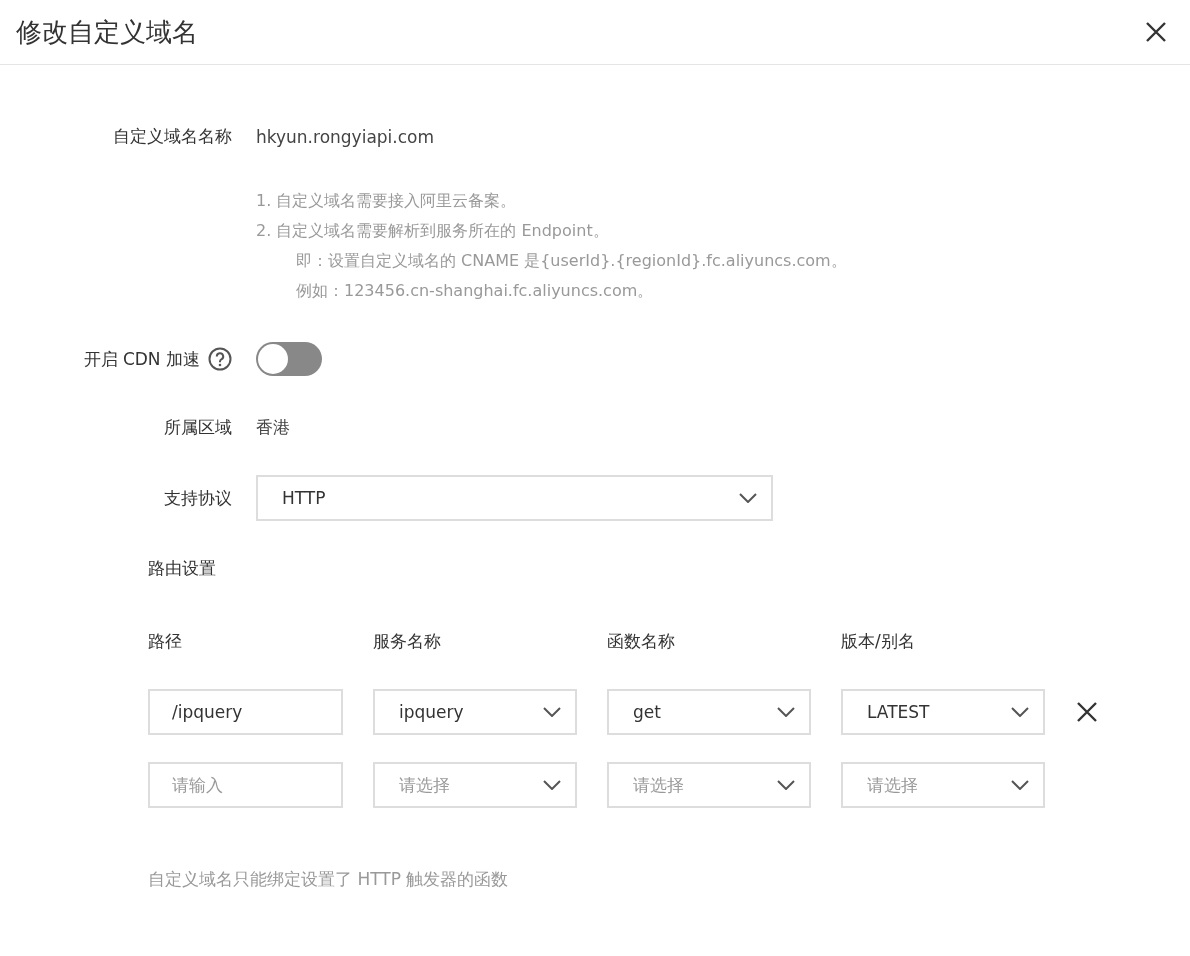 Image resolution: width=1190 pixels, height=956 pixels. I want to click on route-select: LATEST, so click(943, 712).